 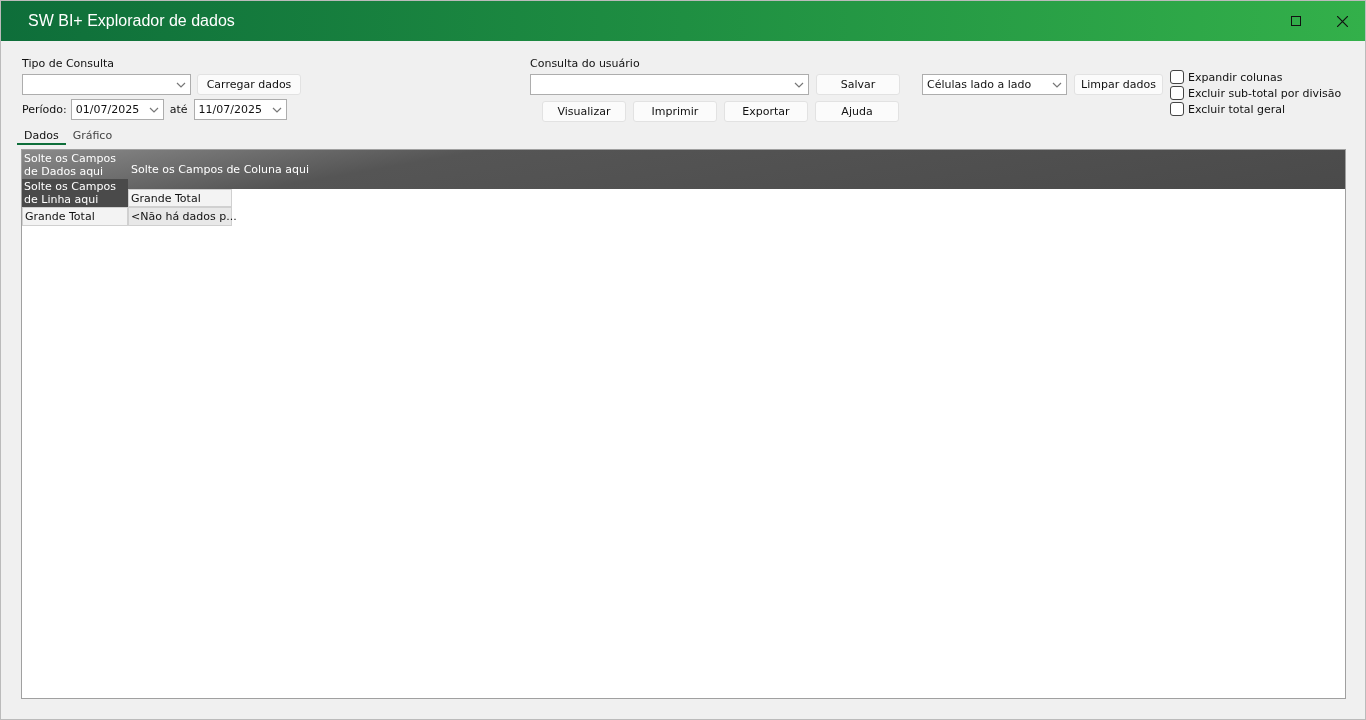 What do you see at coordinates (857, 111) in the screenshot?
I see `action-button: Ajuda` at bounding box center [857, 111].